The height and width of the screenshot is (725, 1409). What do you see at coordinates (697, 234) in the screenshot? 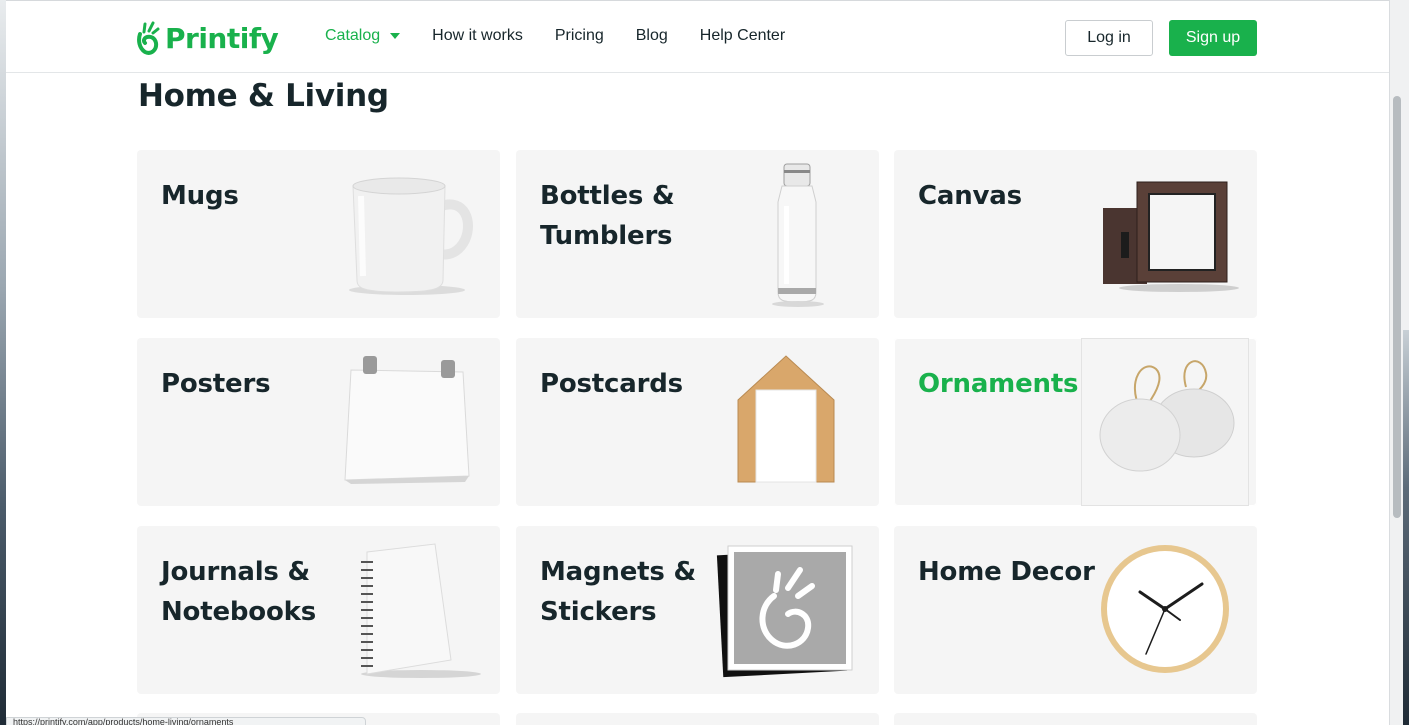
I see `category-card-bottles-tumblers: Bottles & Tumblers` at bounding box center [697, 234].